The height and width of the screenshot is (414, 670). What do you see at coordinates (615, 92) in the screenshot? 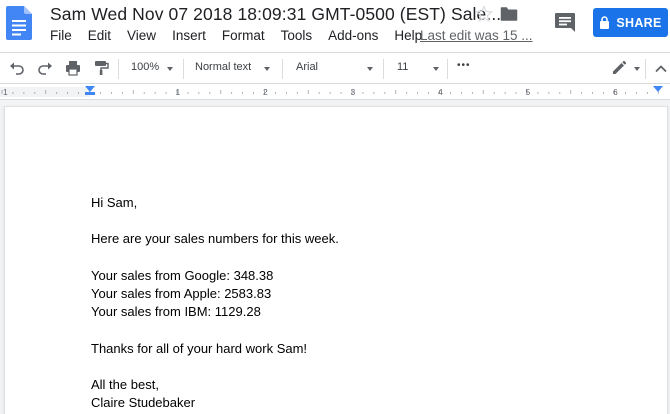
I see `ruler-number: 6` at bounding box center [615, 92].